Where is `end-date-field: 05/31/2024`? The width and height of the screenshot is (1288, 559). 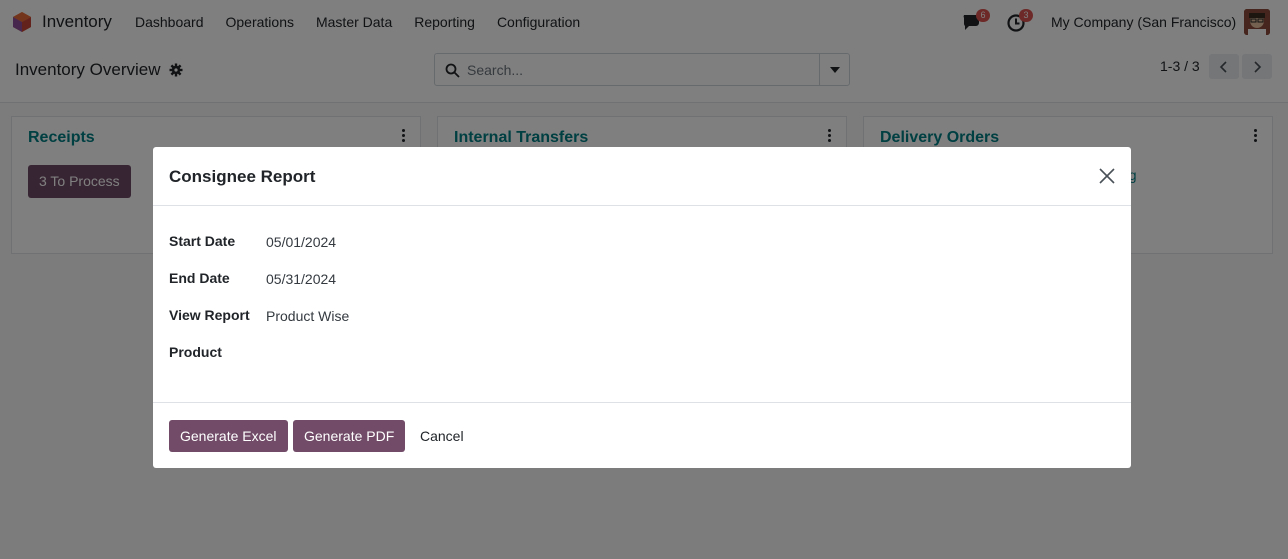 end-date-field: 05/31/2024 is located at coordinates (301, 279).